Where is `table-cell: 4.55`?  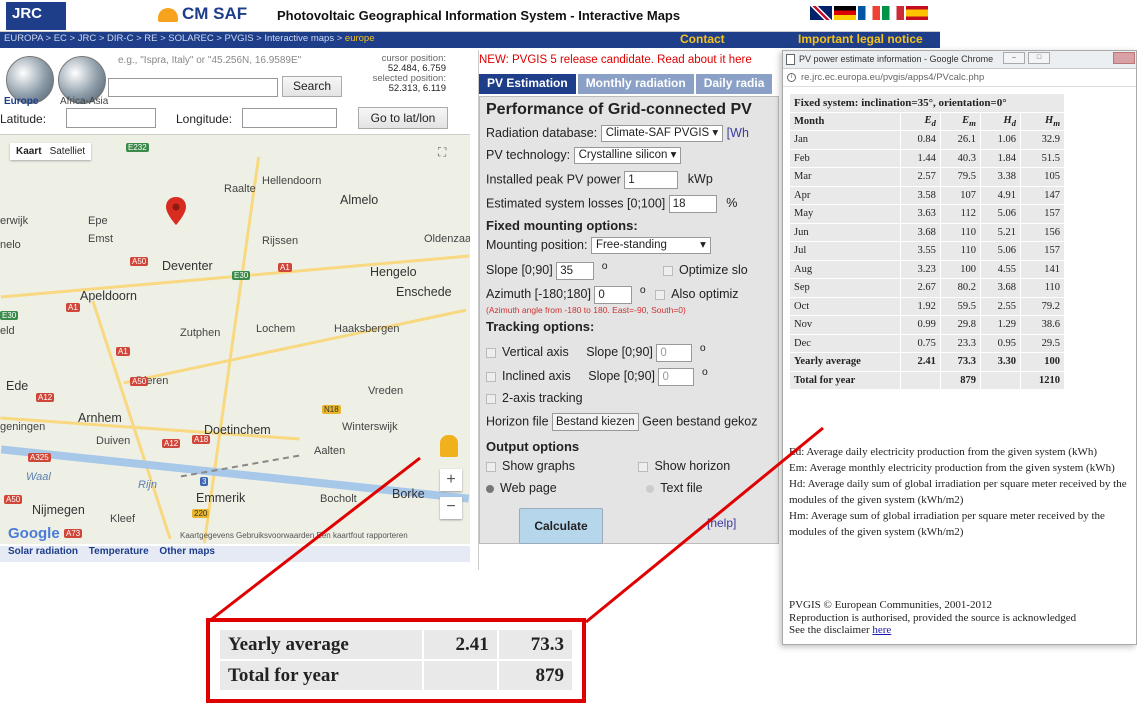
table-cell: 4.55 is located at coordinates (1000, 269).